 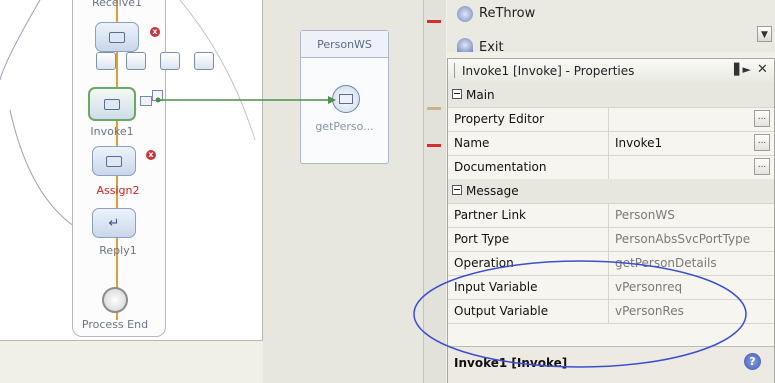 What do you see at coordinates (454, 70) in the screenshot?
I see `title-divider` at bounding box center [454, 70].